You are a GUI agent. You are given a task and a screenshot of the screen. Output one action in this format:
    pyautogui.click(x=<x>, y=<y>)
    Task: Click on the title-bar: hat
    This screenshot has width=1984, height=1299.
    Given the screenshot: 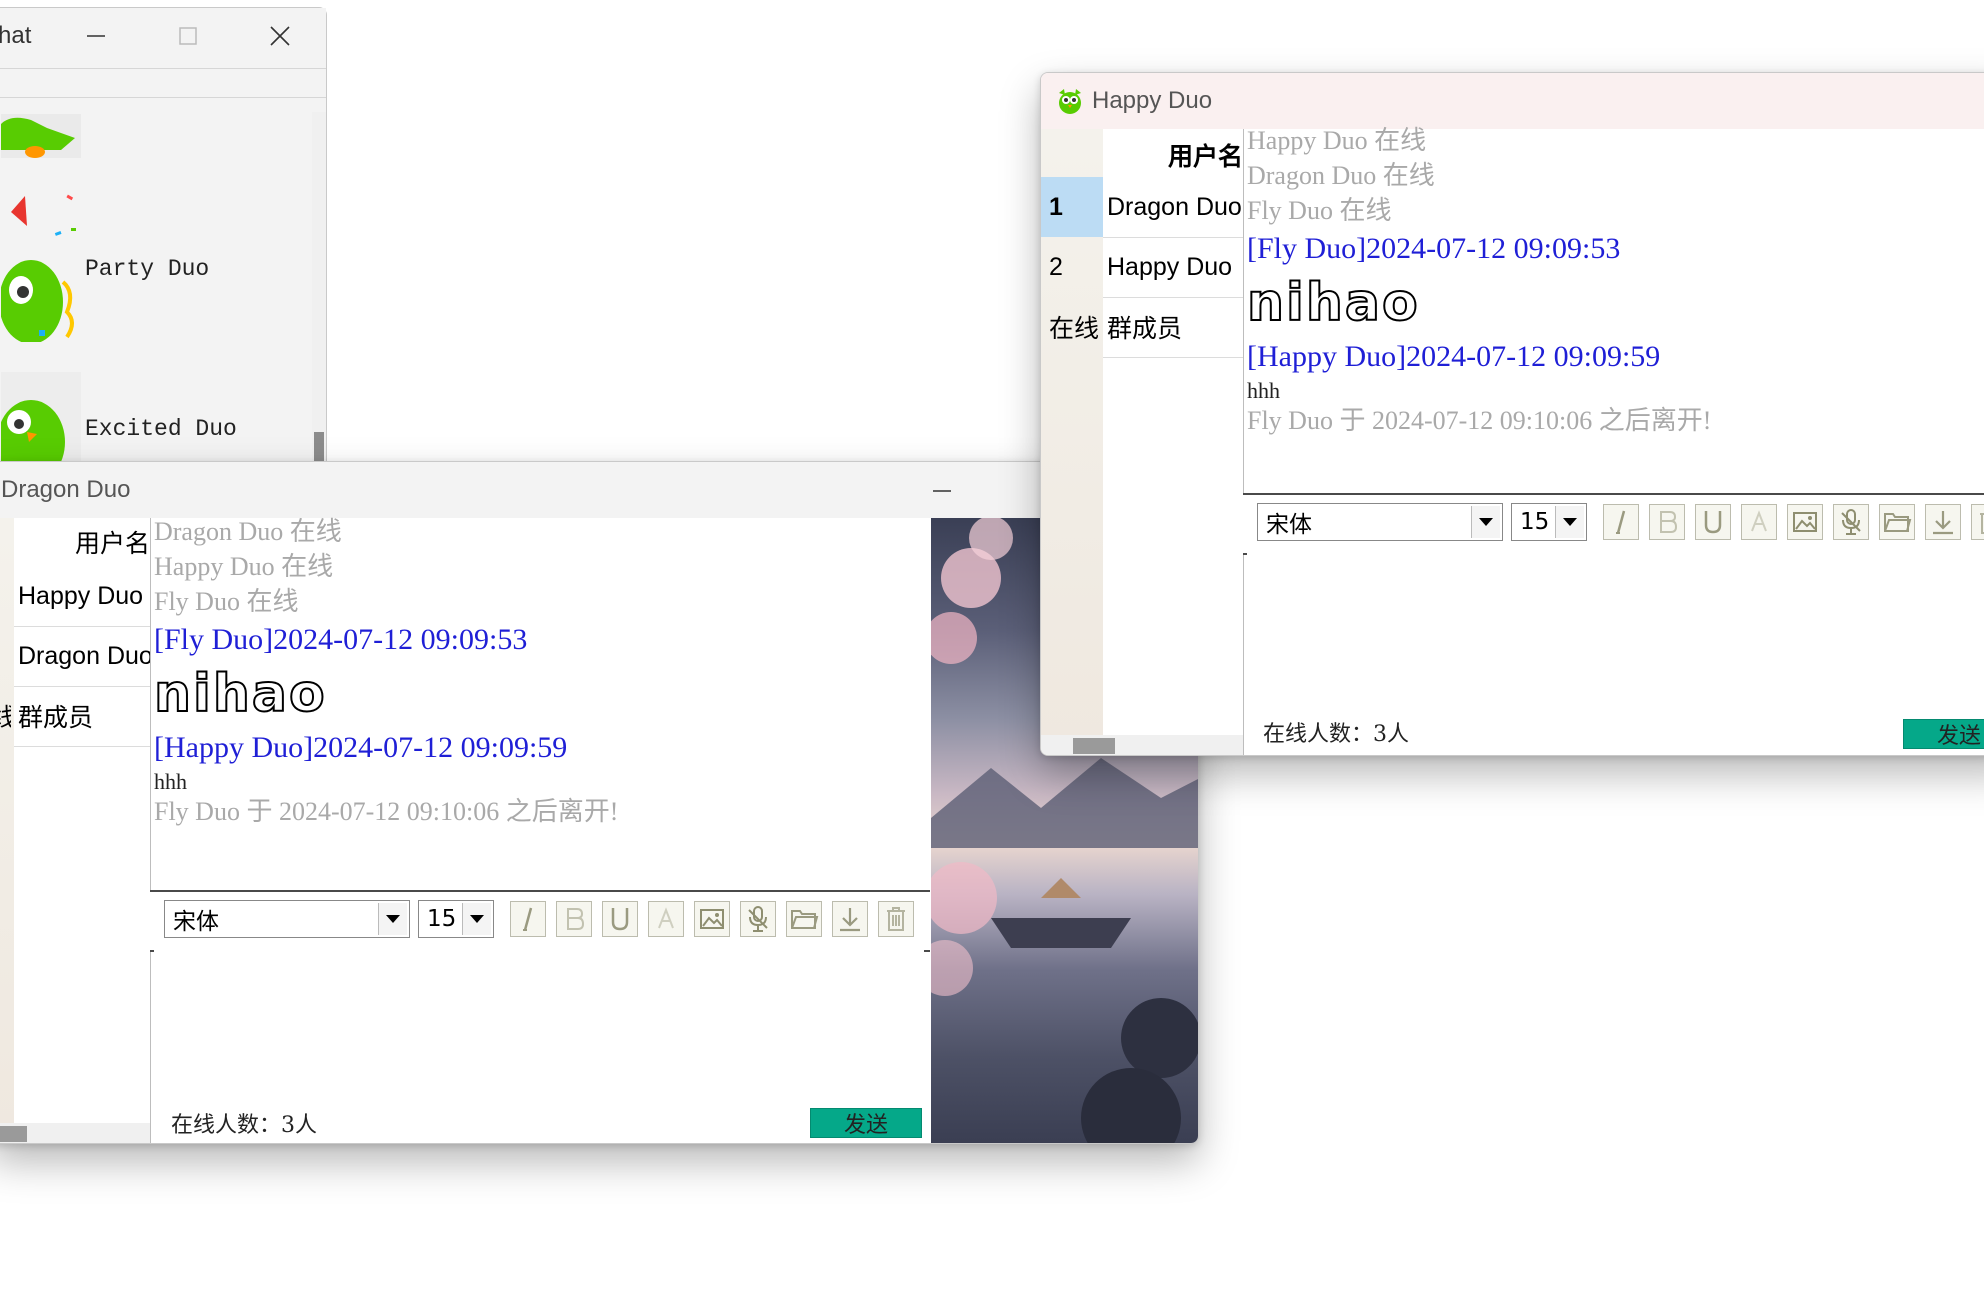 What is the action you would take?
    pyautogui.click(x=163, y=36)
    